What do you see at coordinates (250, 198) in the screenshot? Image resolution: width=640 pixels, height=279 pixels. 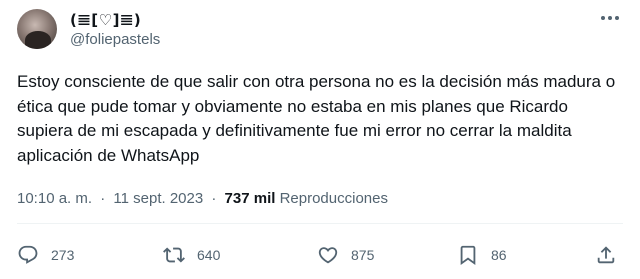 I see `views-count: 737 mil` at bounding box center [250, 198].